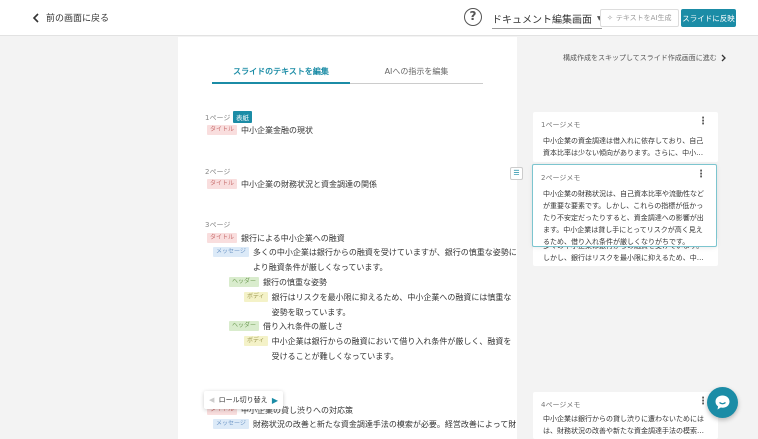 This screenshot has height=439, width=758. I want to click on header-text: 銀行の慎重な姿勢, so click(295, 282).